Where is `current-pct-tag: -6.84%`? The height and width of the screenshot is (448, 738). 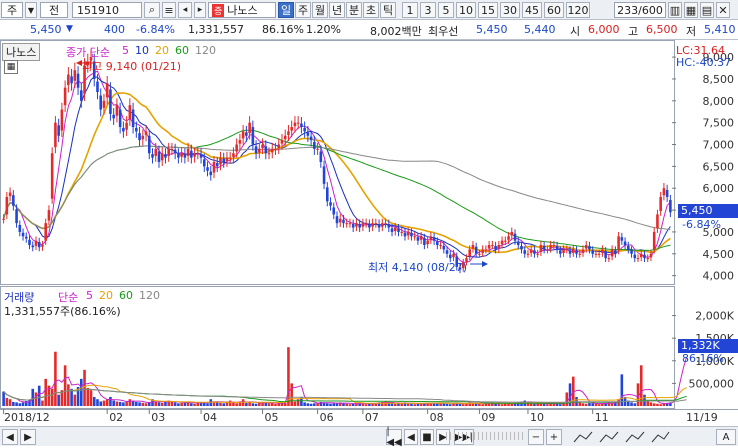 current-pct-tag: -6.84% is located at coordinates (701, 224).